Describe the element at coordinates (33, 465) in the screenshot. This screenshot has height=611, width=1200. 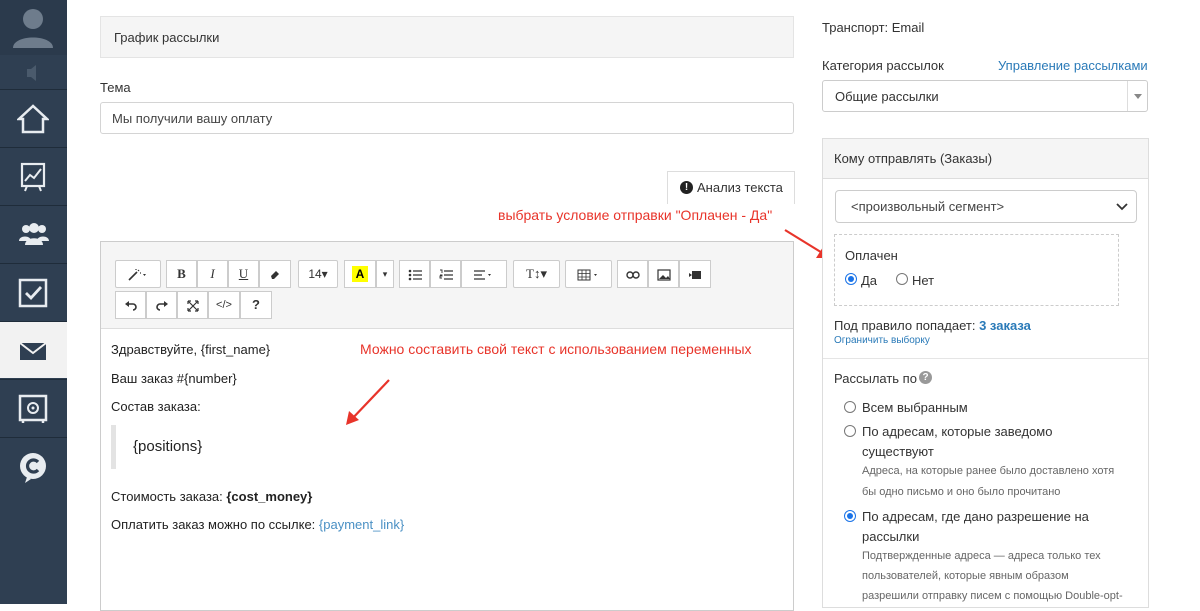
I see `sidebar-item-brand` at that location.